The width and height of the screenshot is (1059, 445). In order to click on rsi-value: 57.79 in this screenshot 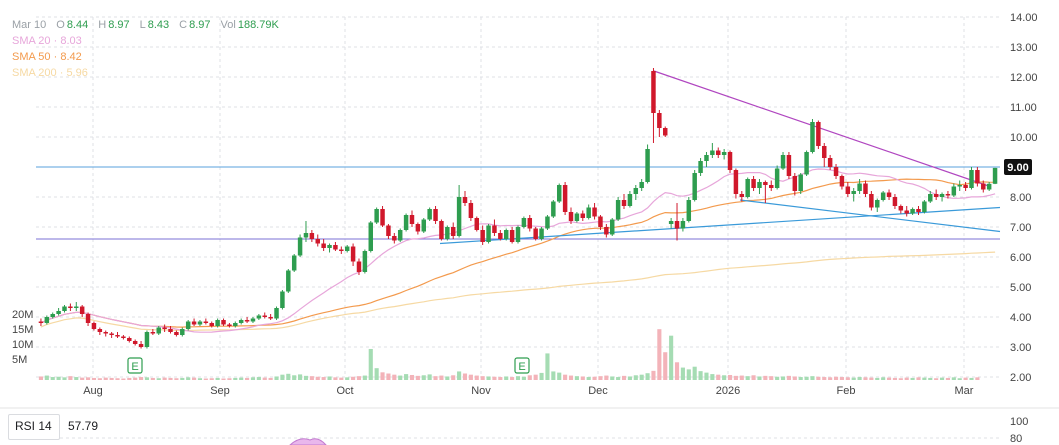, I will do `click(83, 426)`.